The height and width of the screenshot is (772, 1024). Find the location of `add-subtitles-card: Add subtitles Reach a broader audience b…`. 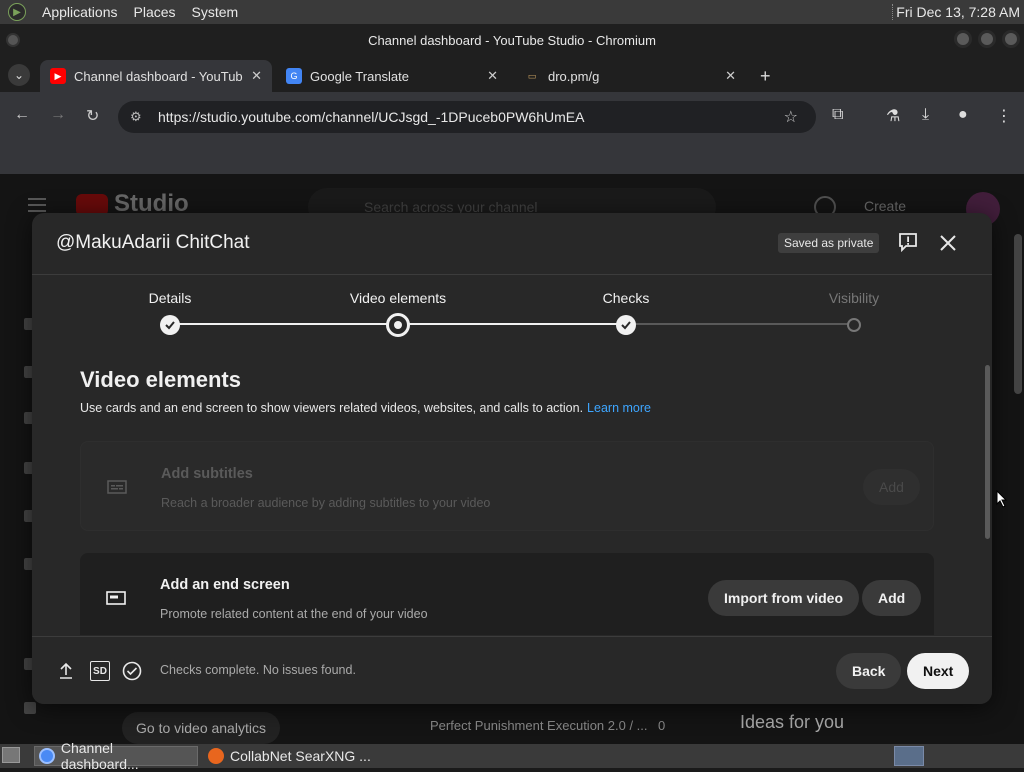

add-subtitles-card: Add subtitles Reach a broader audience b… is located at coordinates (507, 486).